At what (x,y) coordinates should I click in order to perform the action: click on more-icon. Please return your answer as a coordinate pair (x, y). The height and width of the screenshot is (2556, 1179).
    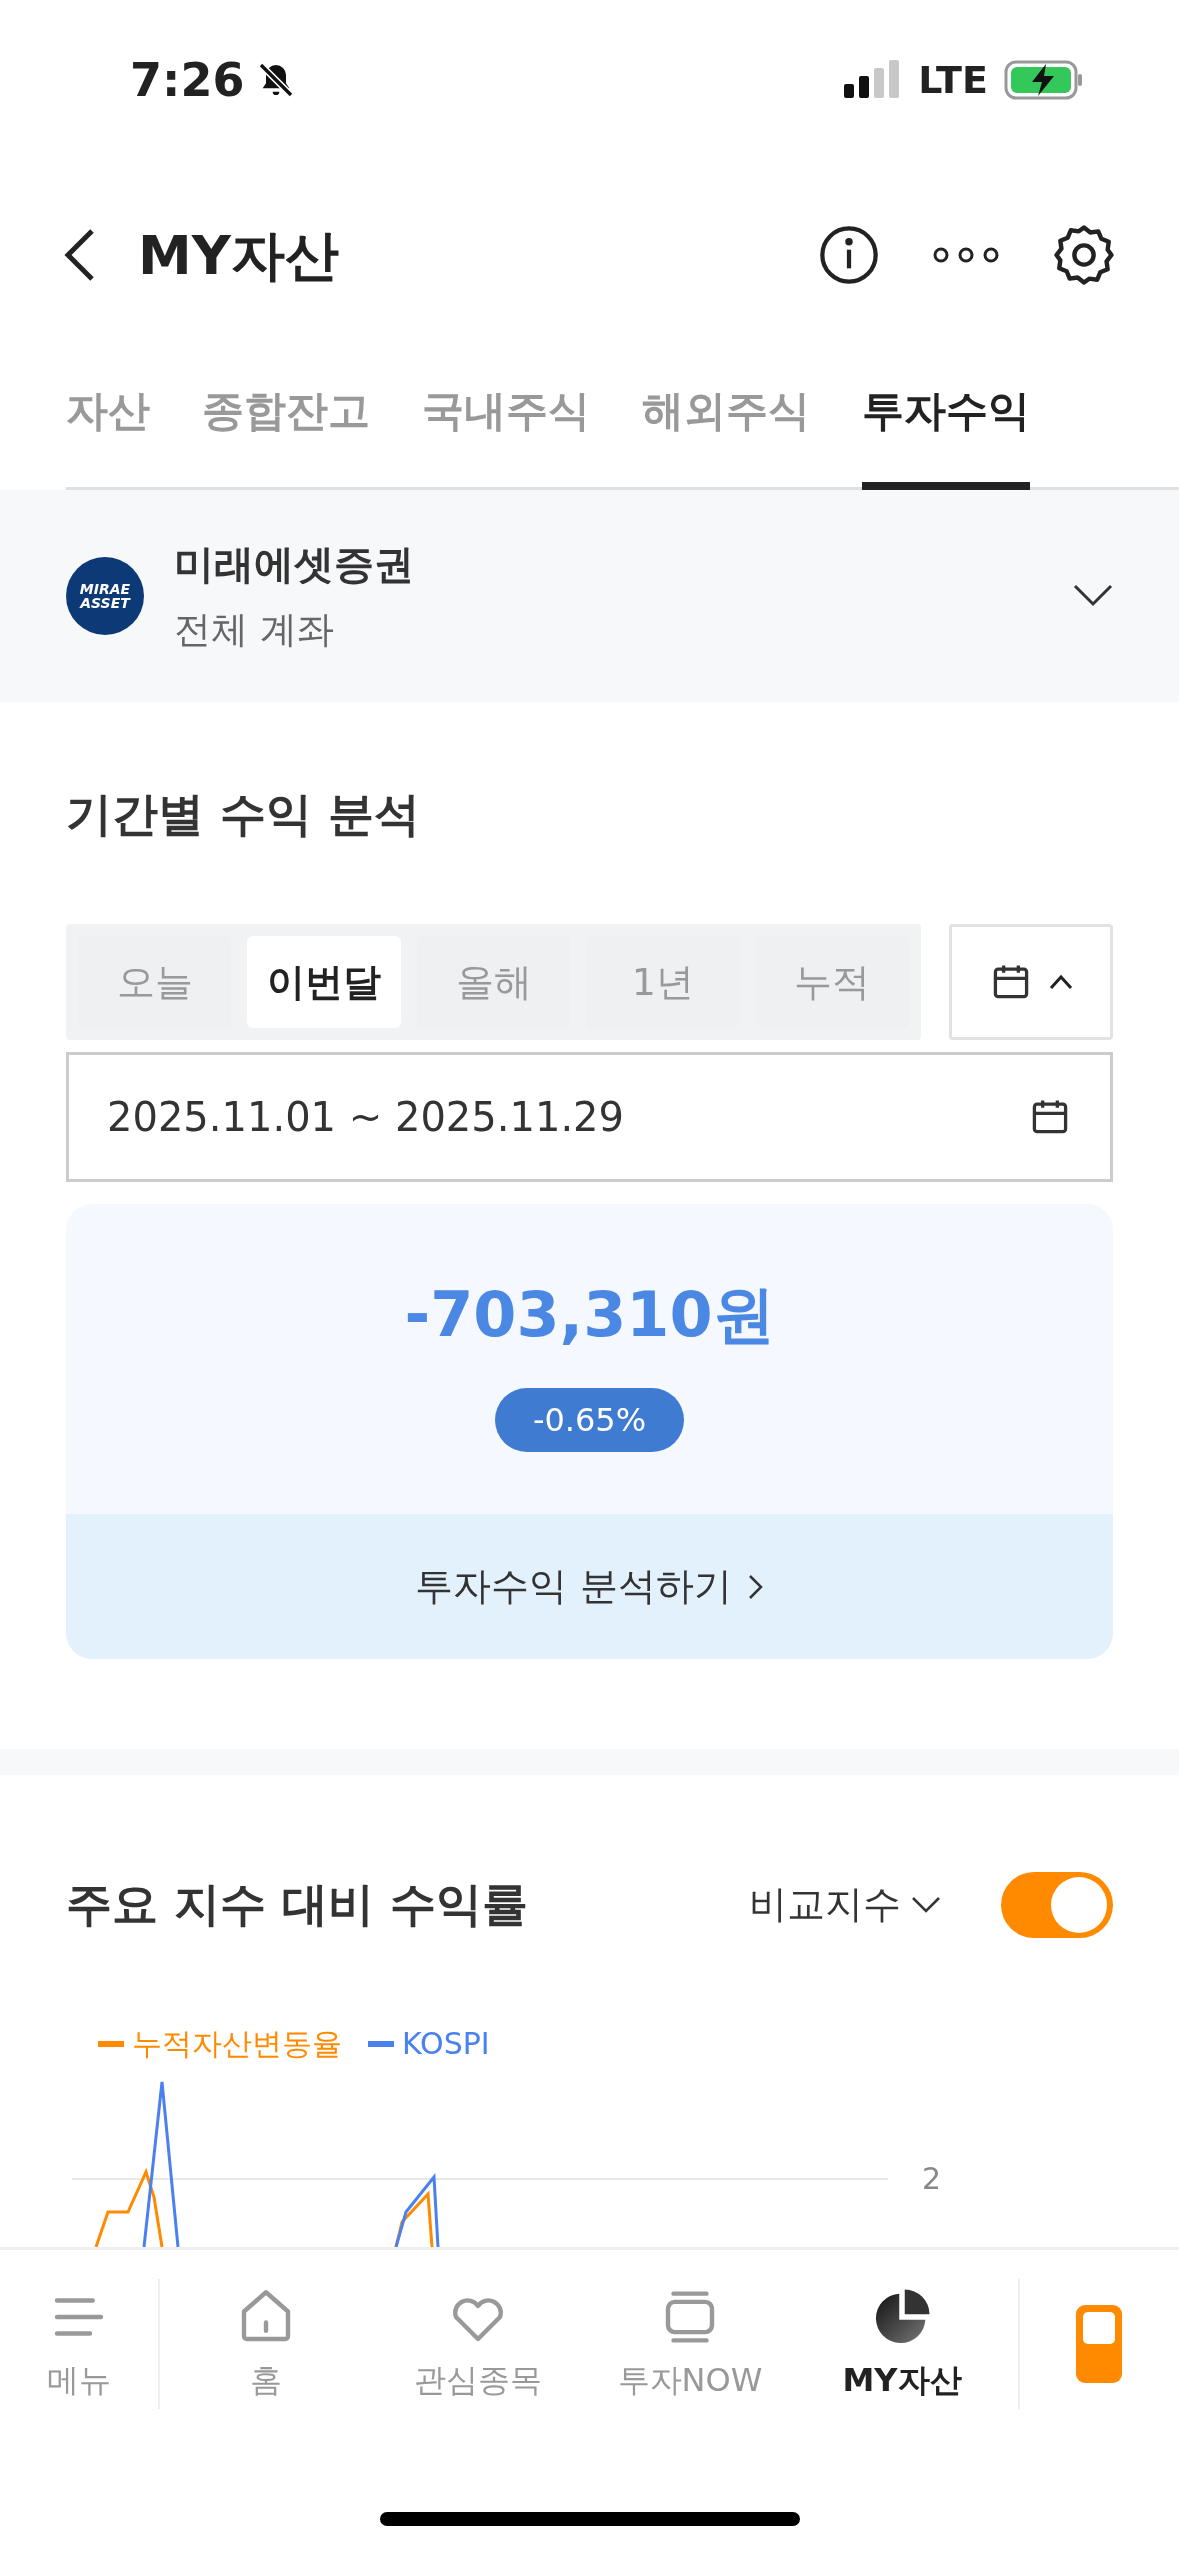
    Looking at the image, I should click on (966, 255).